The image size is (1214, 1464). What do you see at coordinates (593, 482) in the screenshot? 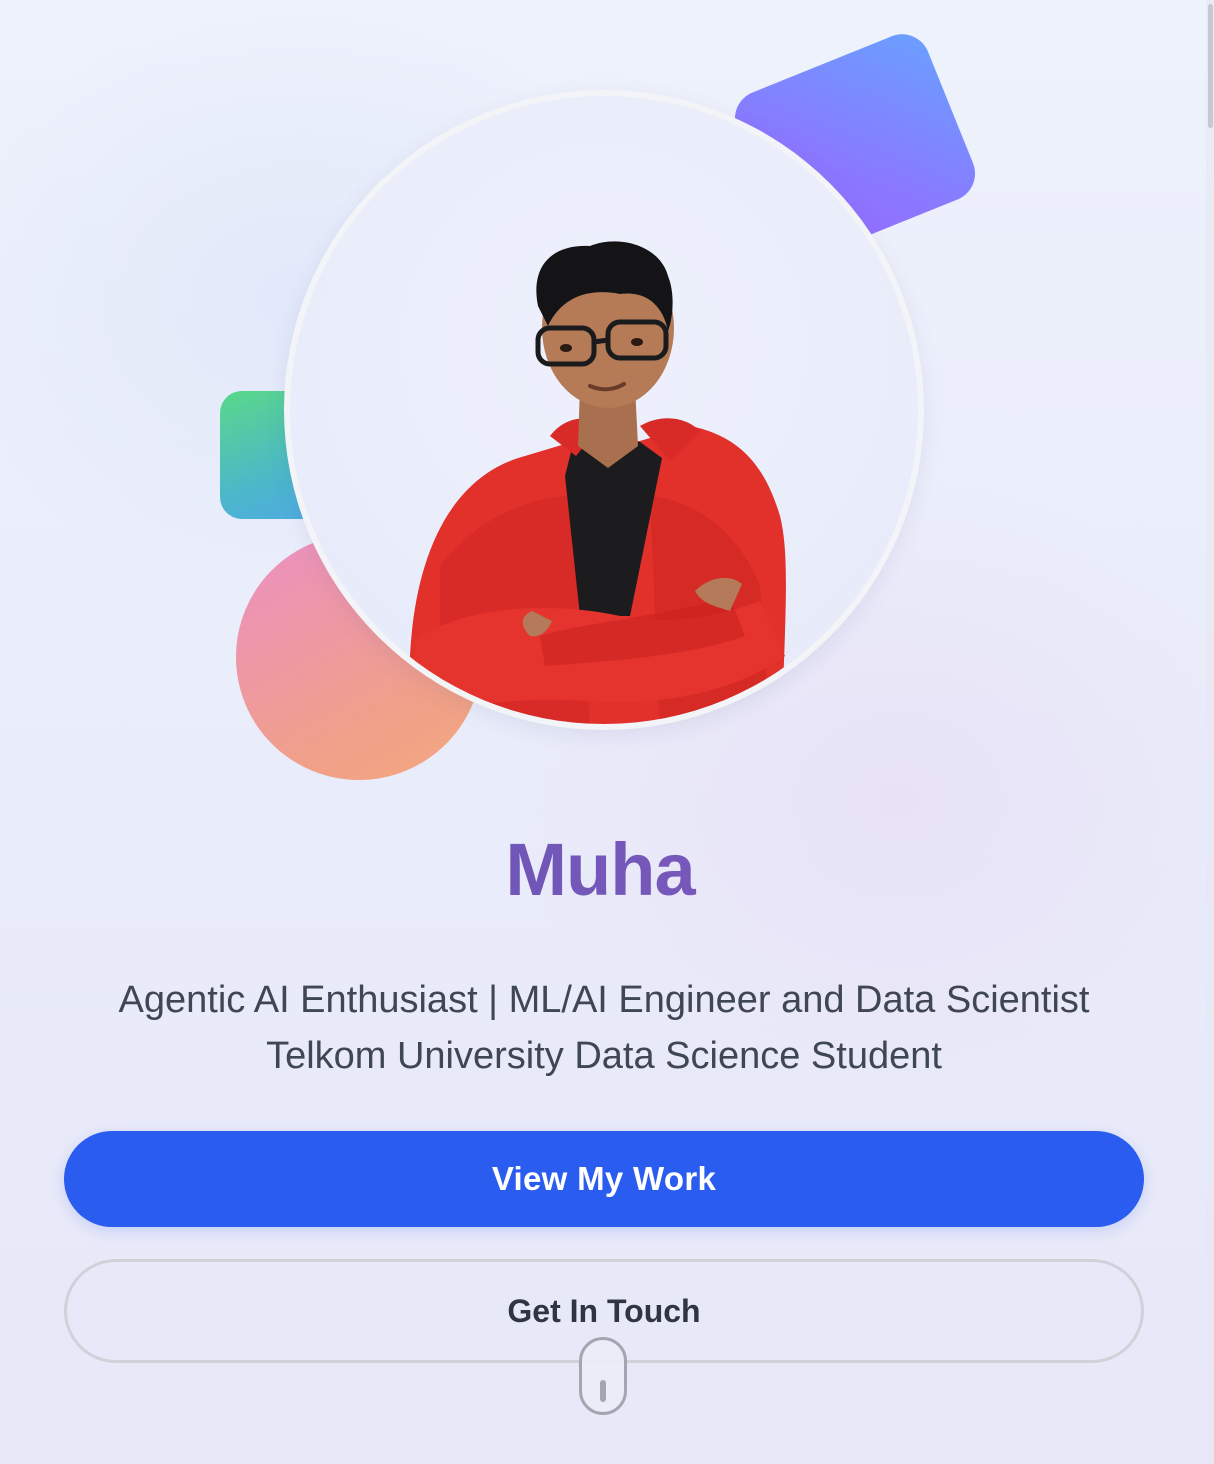
I see `avatar-illustration` at bounding box center [593, 482].